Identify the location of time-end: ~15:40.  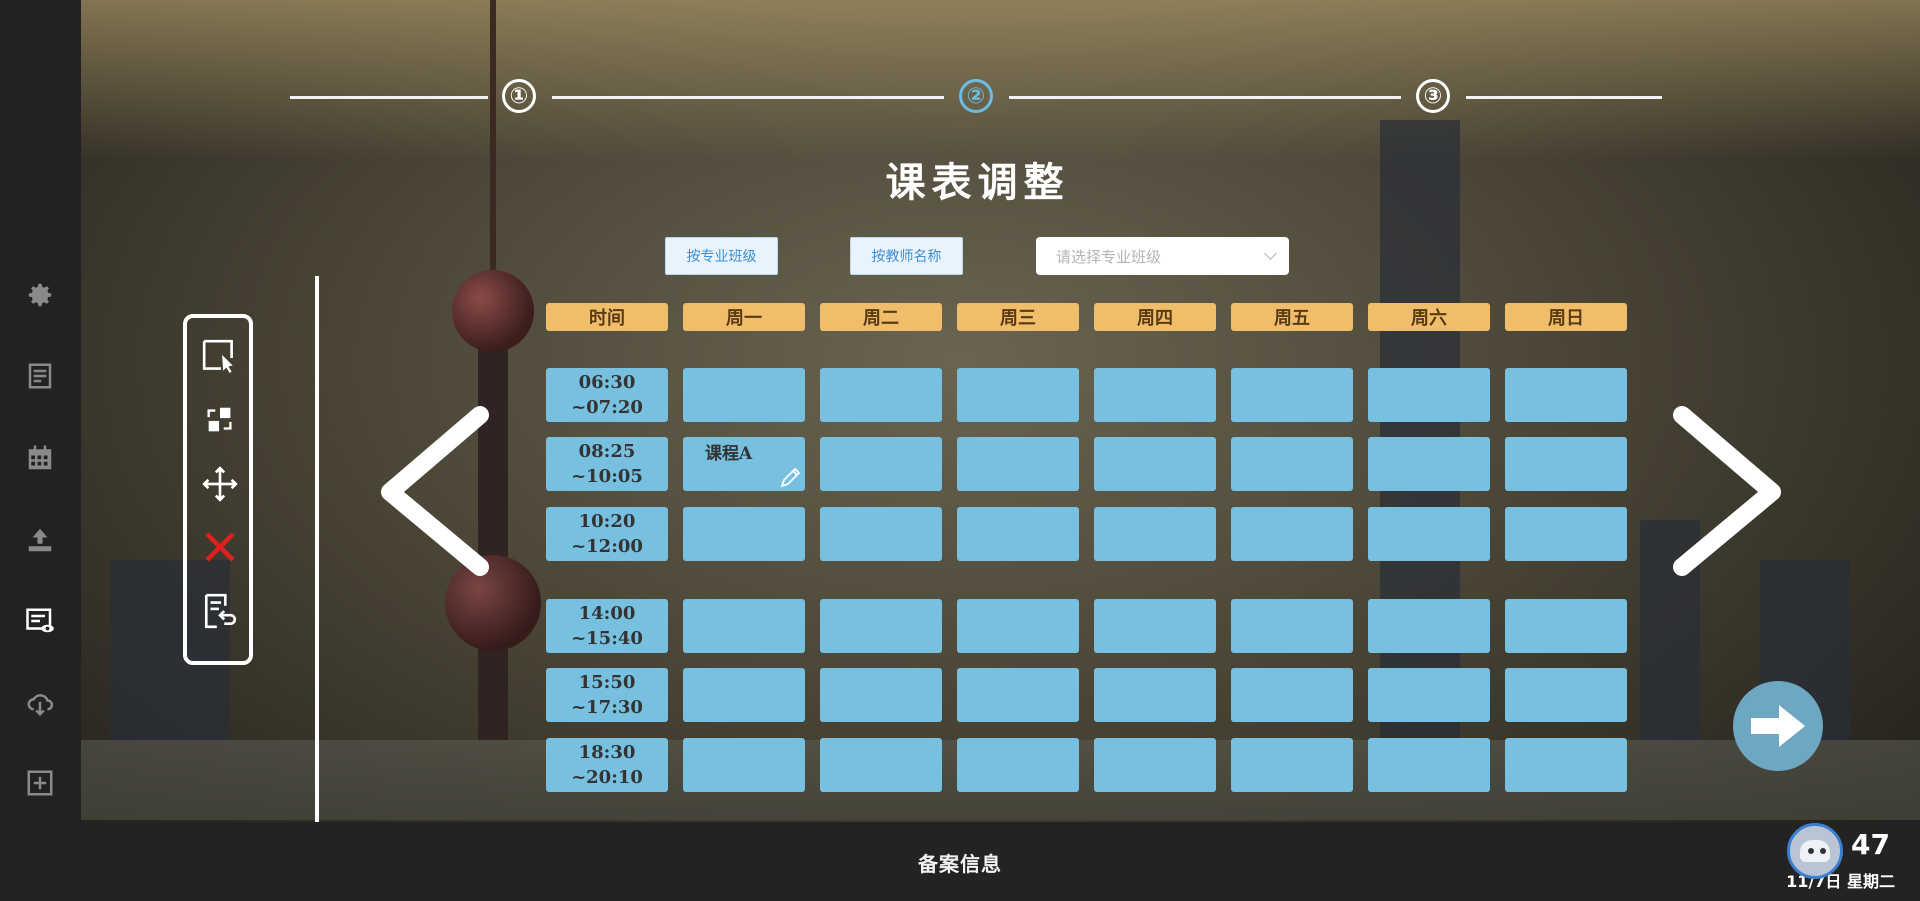
(607, 638).